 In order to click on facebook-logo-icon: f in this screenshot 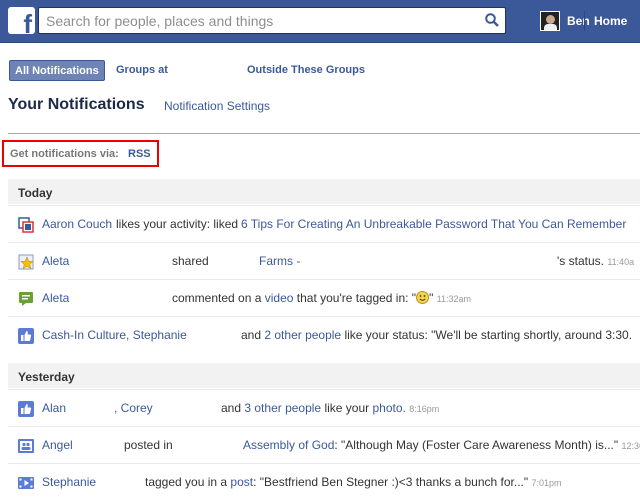, I will do `click(21, 22)`.